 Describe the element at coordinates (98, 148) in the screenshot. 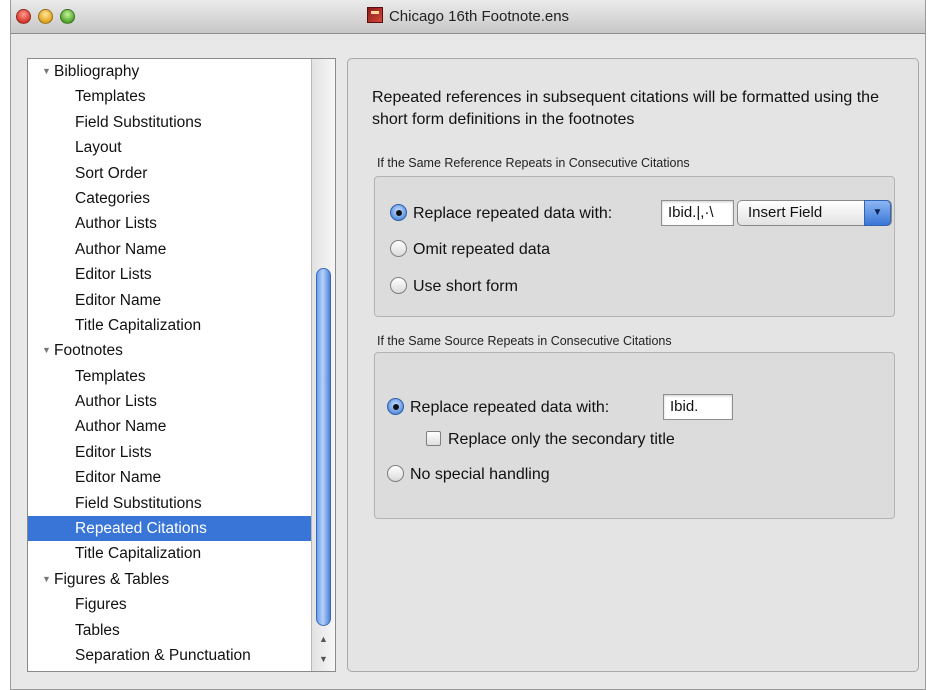

I see `sidebar-row-label: Layout` at that location.